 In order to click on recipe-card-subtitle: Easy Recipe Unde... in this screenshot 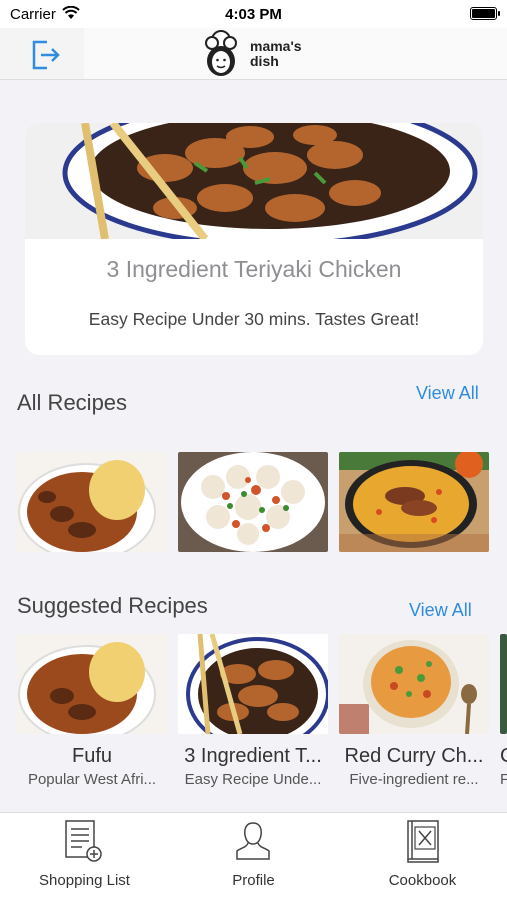, I will do `click(253, 779)`.